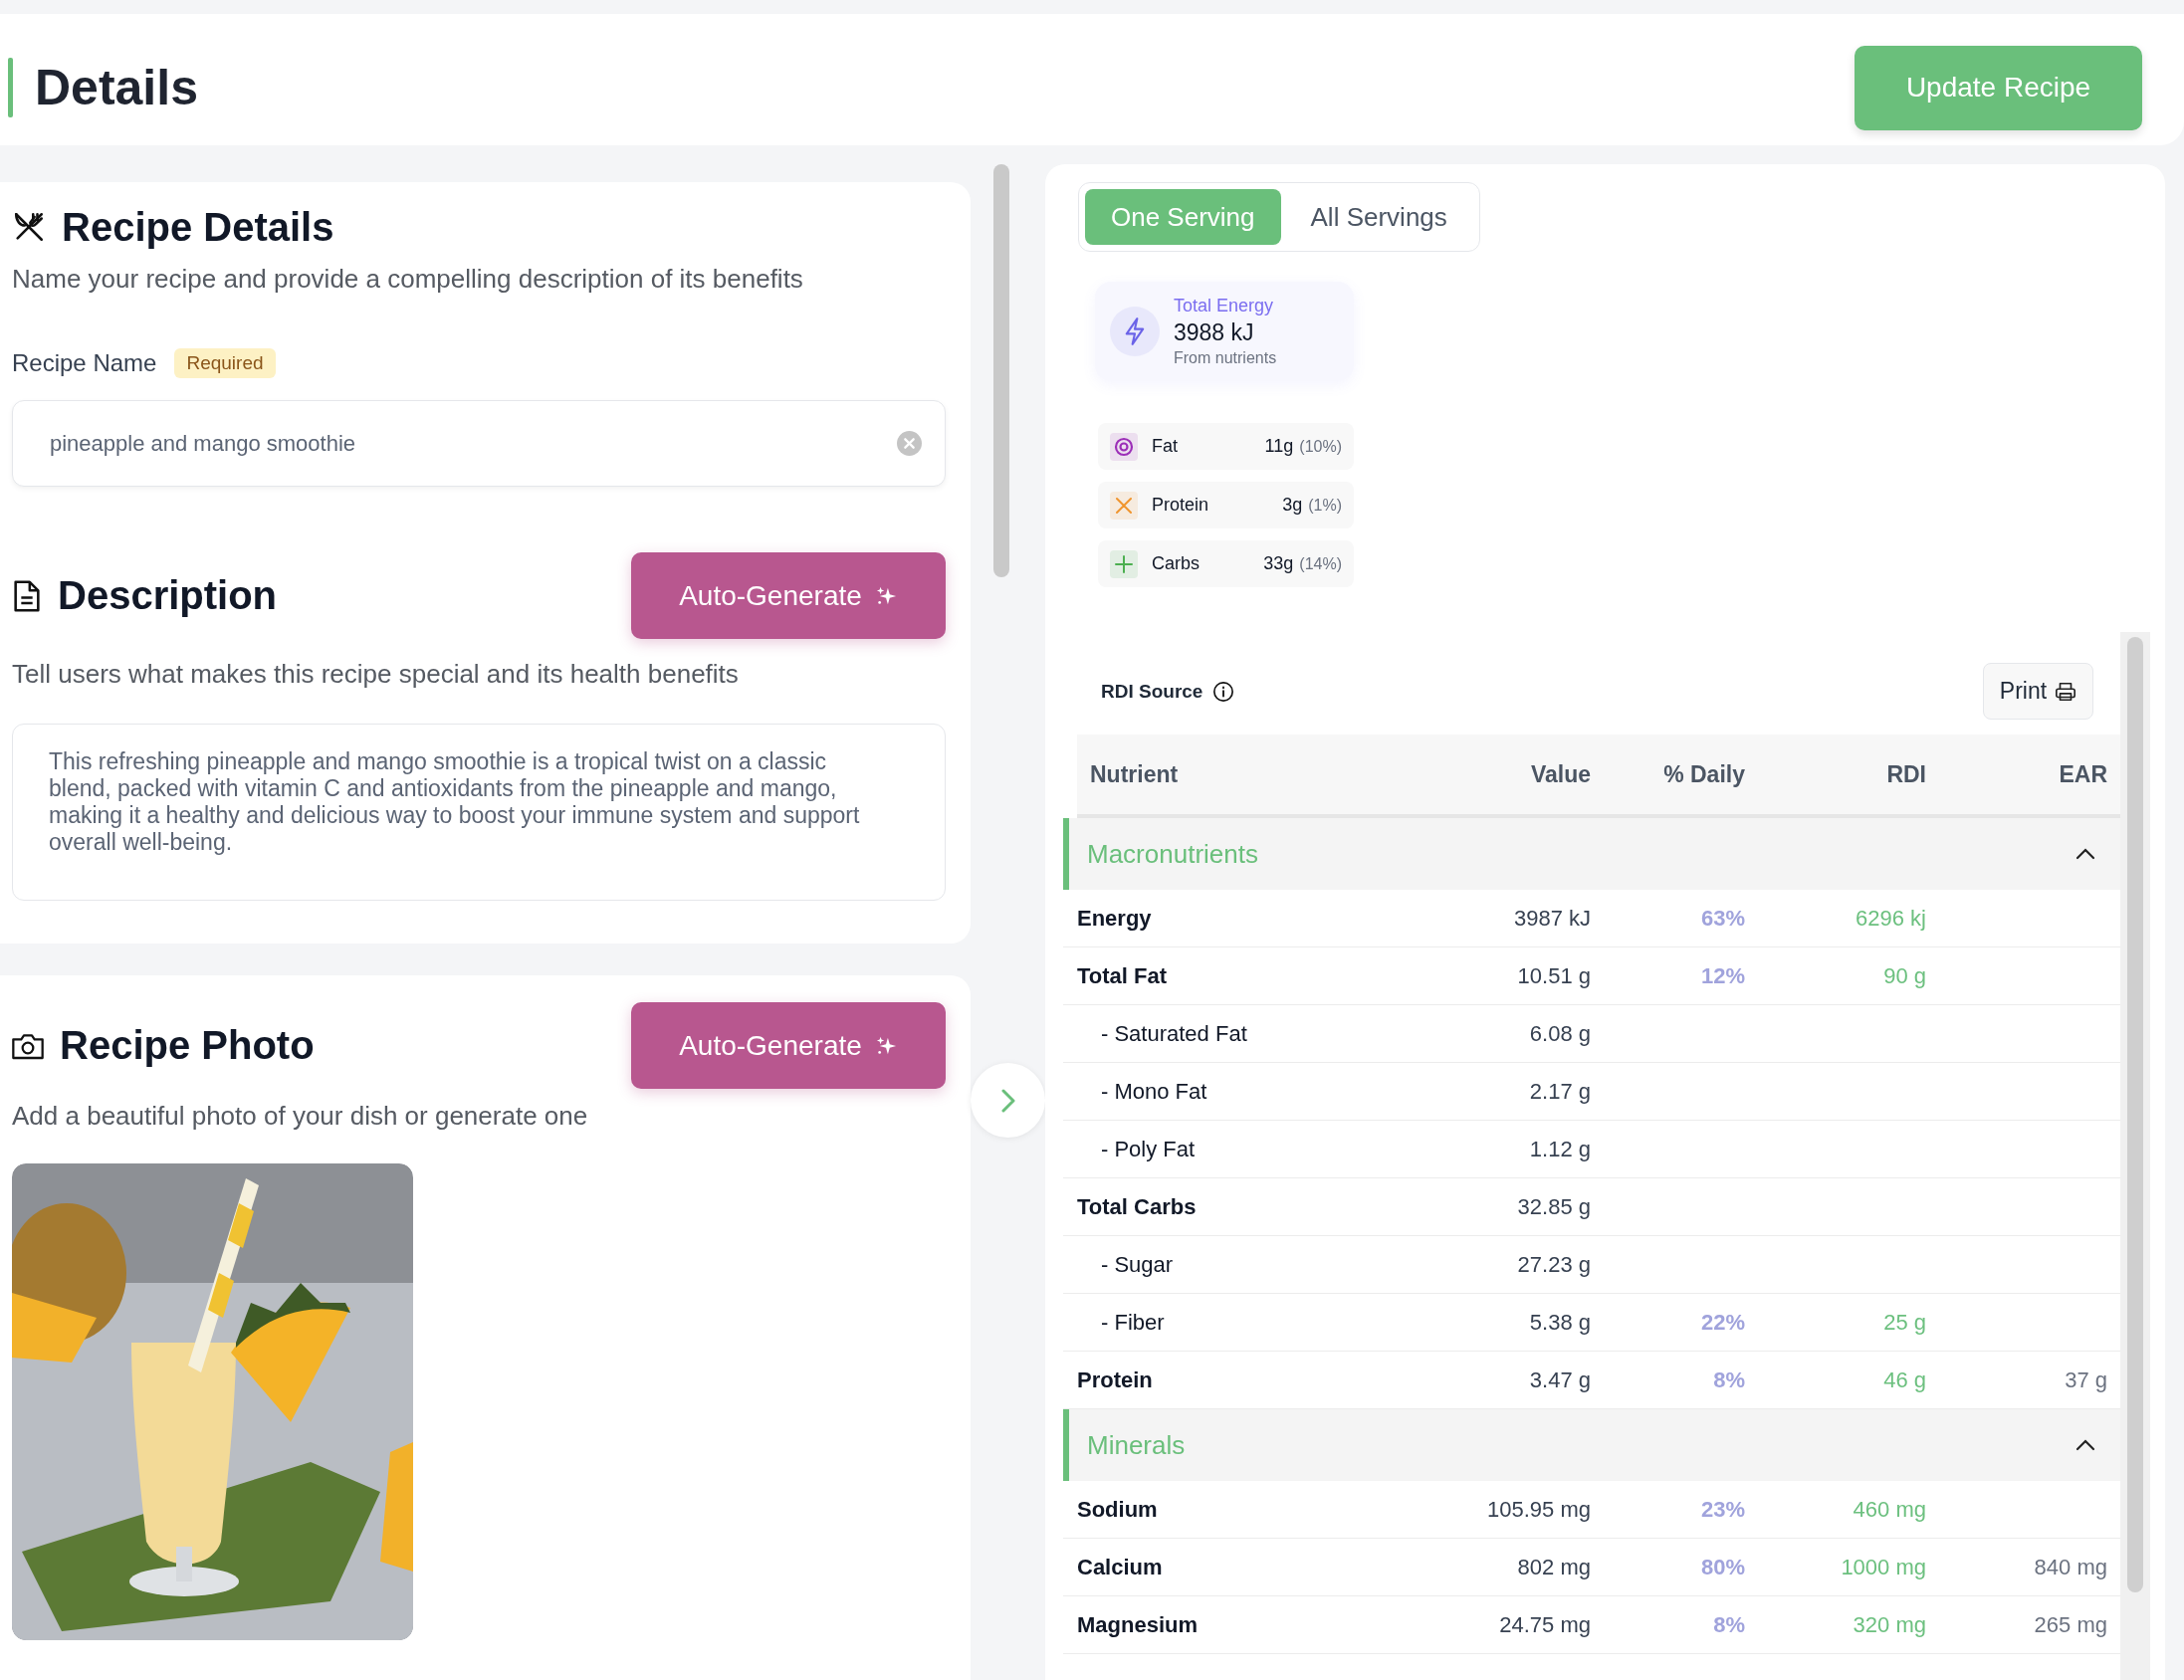  Describe the element at coordinates (1165, 446) in the screenshot. I see `macro-name: Fat` at that location.